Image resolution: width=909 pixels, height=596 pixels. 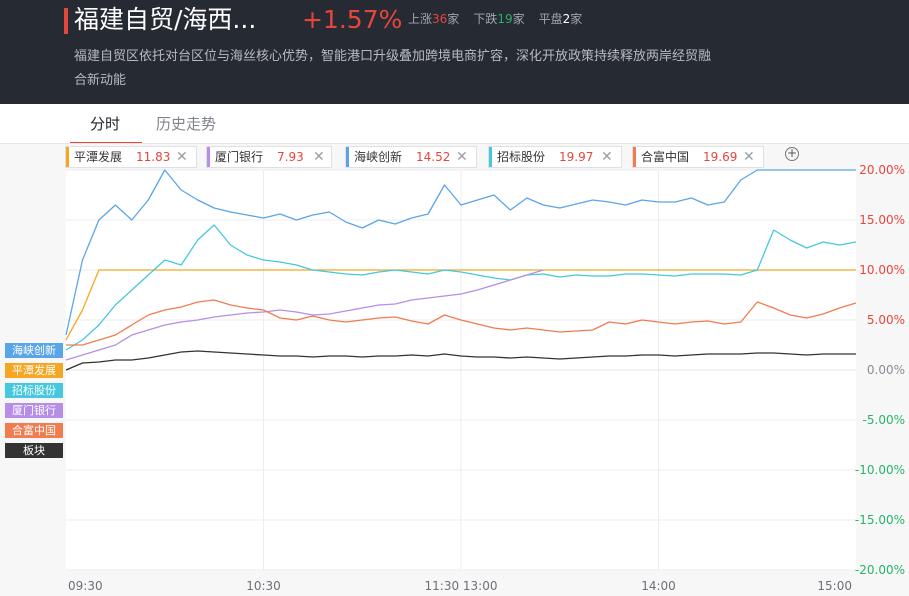 What do you see at coordinates (882, 220) in the screenshot?
I see `y-tick-label: 15.00%` at bounding box center [882, 220].